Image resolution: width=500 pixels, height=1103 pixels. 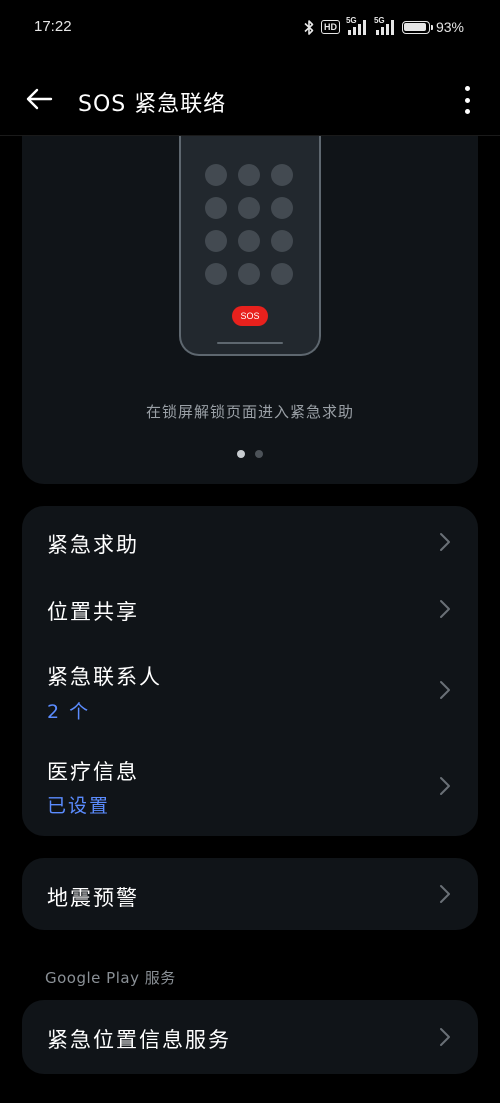 What do you see at coordinates (250, 541) in the screenshot?
I see `list-item-emergency-sos: 紧急求助` at bounding box center [250, 541].